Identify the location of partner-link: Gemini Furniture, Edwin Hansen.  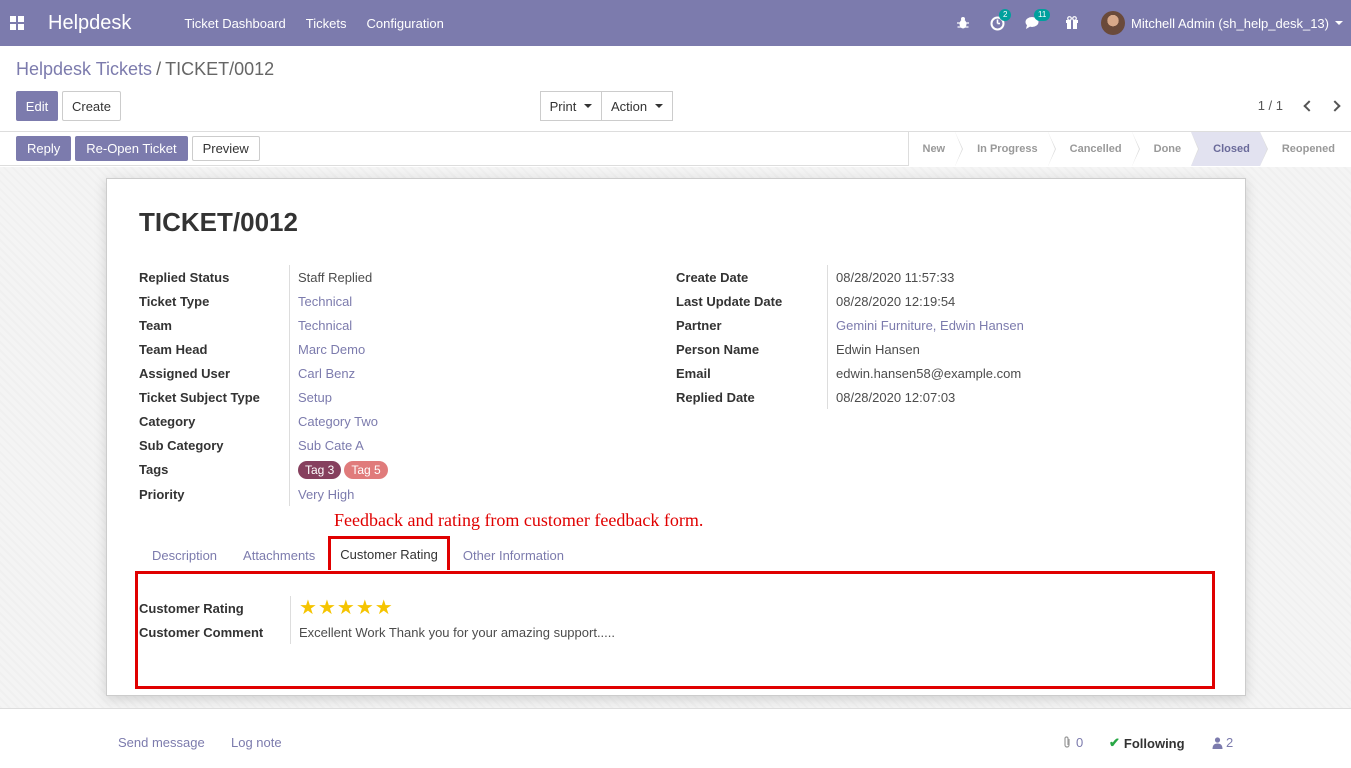
(925, 325).